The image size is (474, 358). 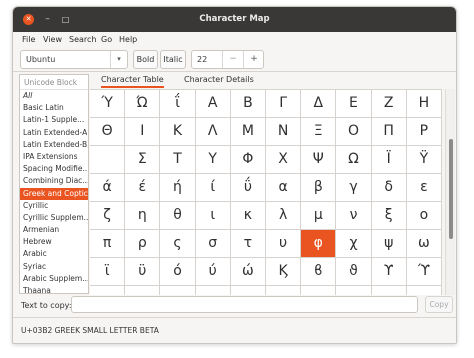 I want to click on character-cell: Φ, so click(x=248, y=160).